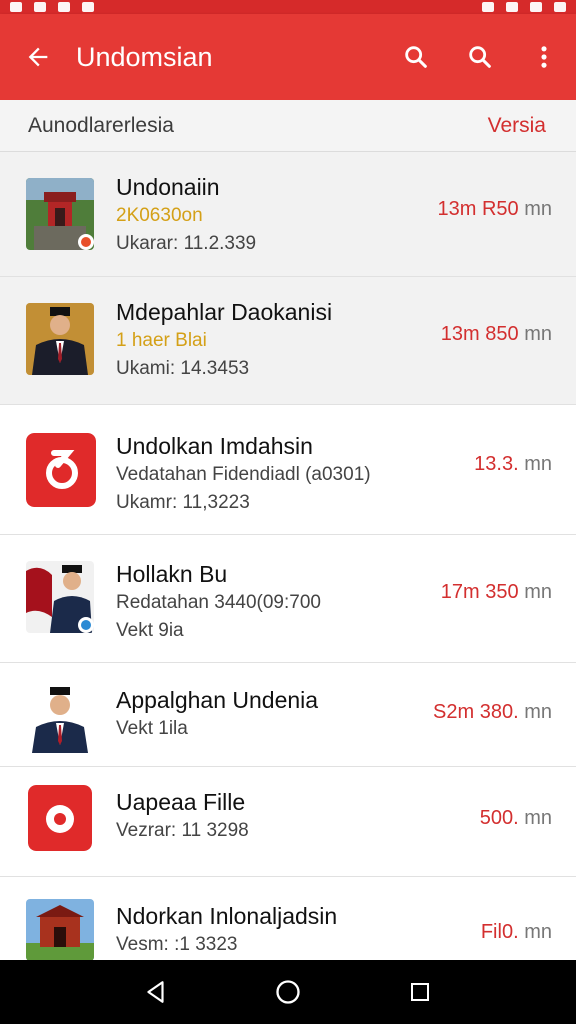  I want to click on item-title: Uapeaa Fille, so click(181, 802).